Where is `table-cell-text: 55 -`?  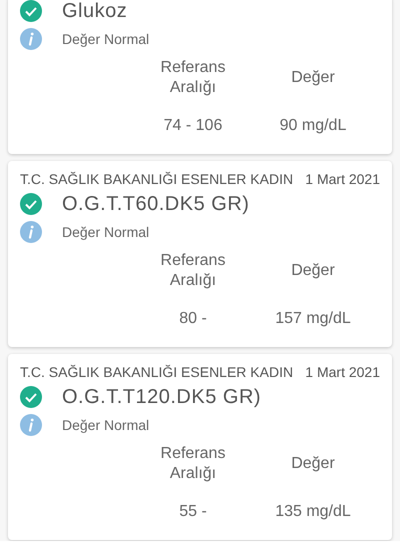
table-cell-text: 55 - is located at coordinates (193, 512).